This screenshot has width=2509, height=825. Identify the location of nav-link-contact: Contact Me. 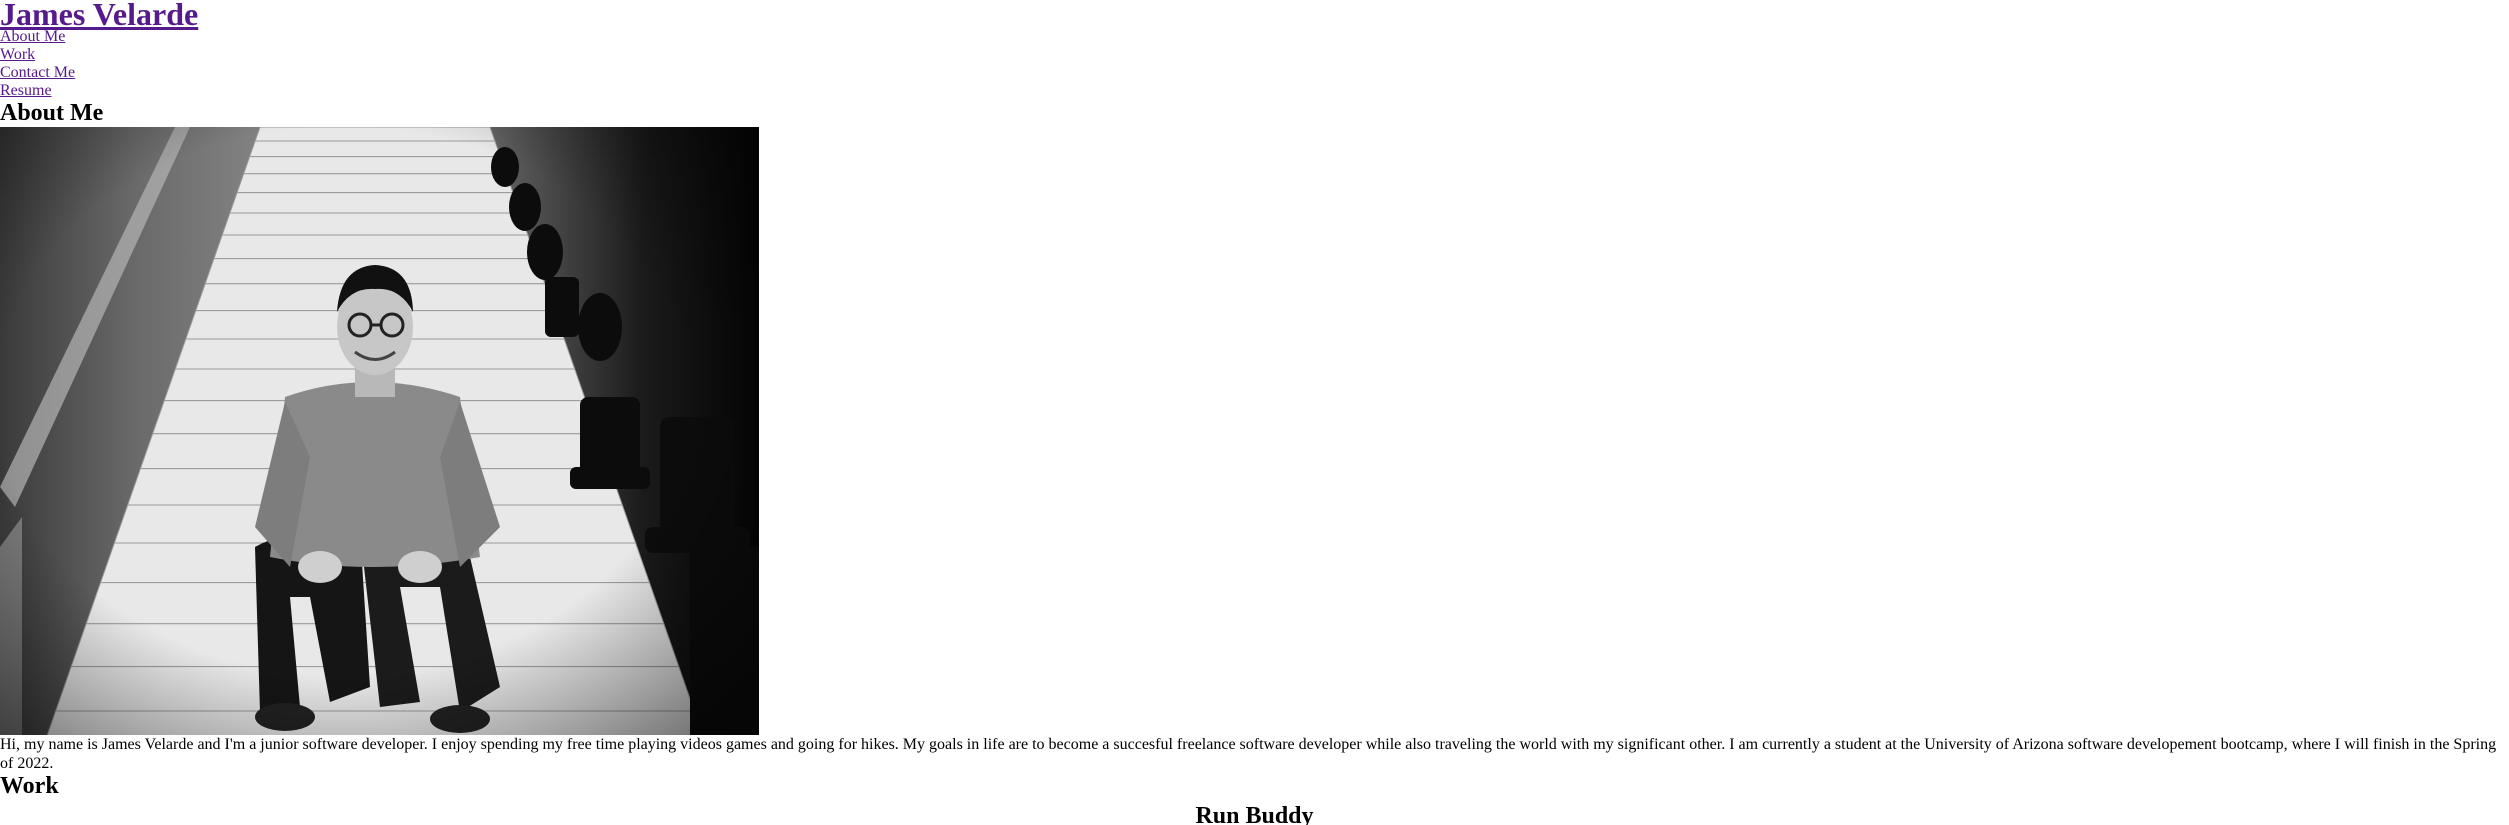
(37, 72).